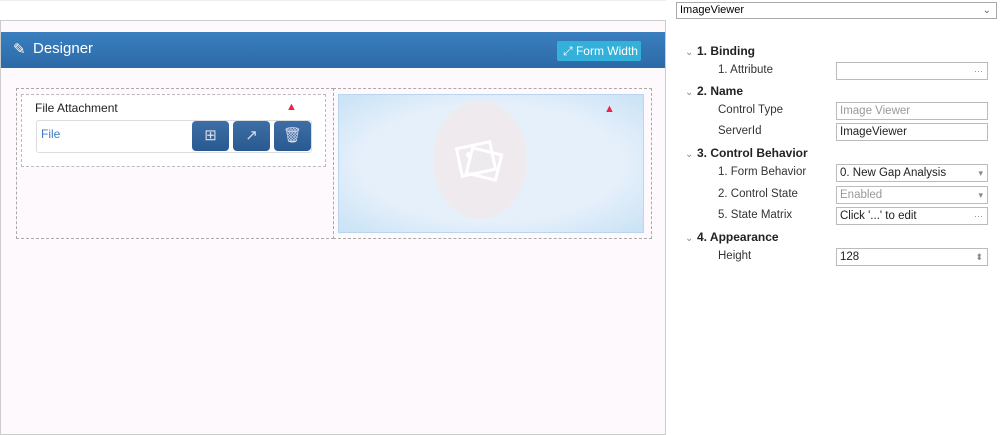 The image size is (1000, 435). What do you see at coordinates (333, 50) in the screenshot?
I see `designer-header: ✎ Designer ⤢ Form Width` at bounding box center [333, 50].